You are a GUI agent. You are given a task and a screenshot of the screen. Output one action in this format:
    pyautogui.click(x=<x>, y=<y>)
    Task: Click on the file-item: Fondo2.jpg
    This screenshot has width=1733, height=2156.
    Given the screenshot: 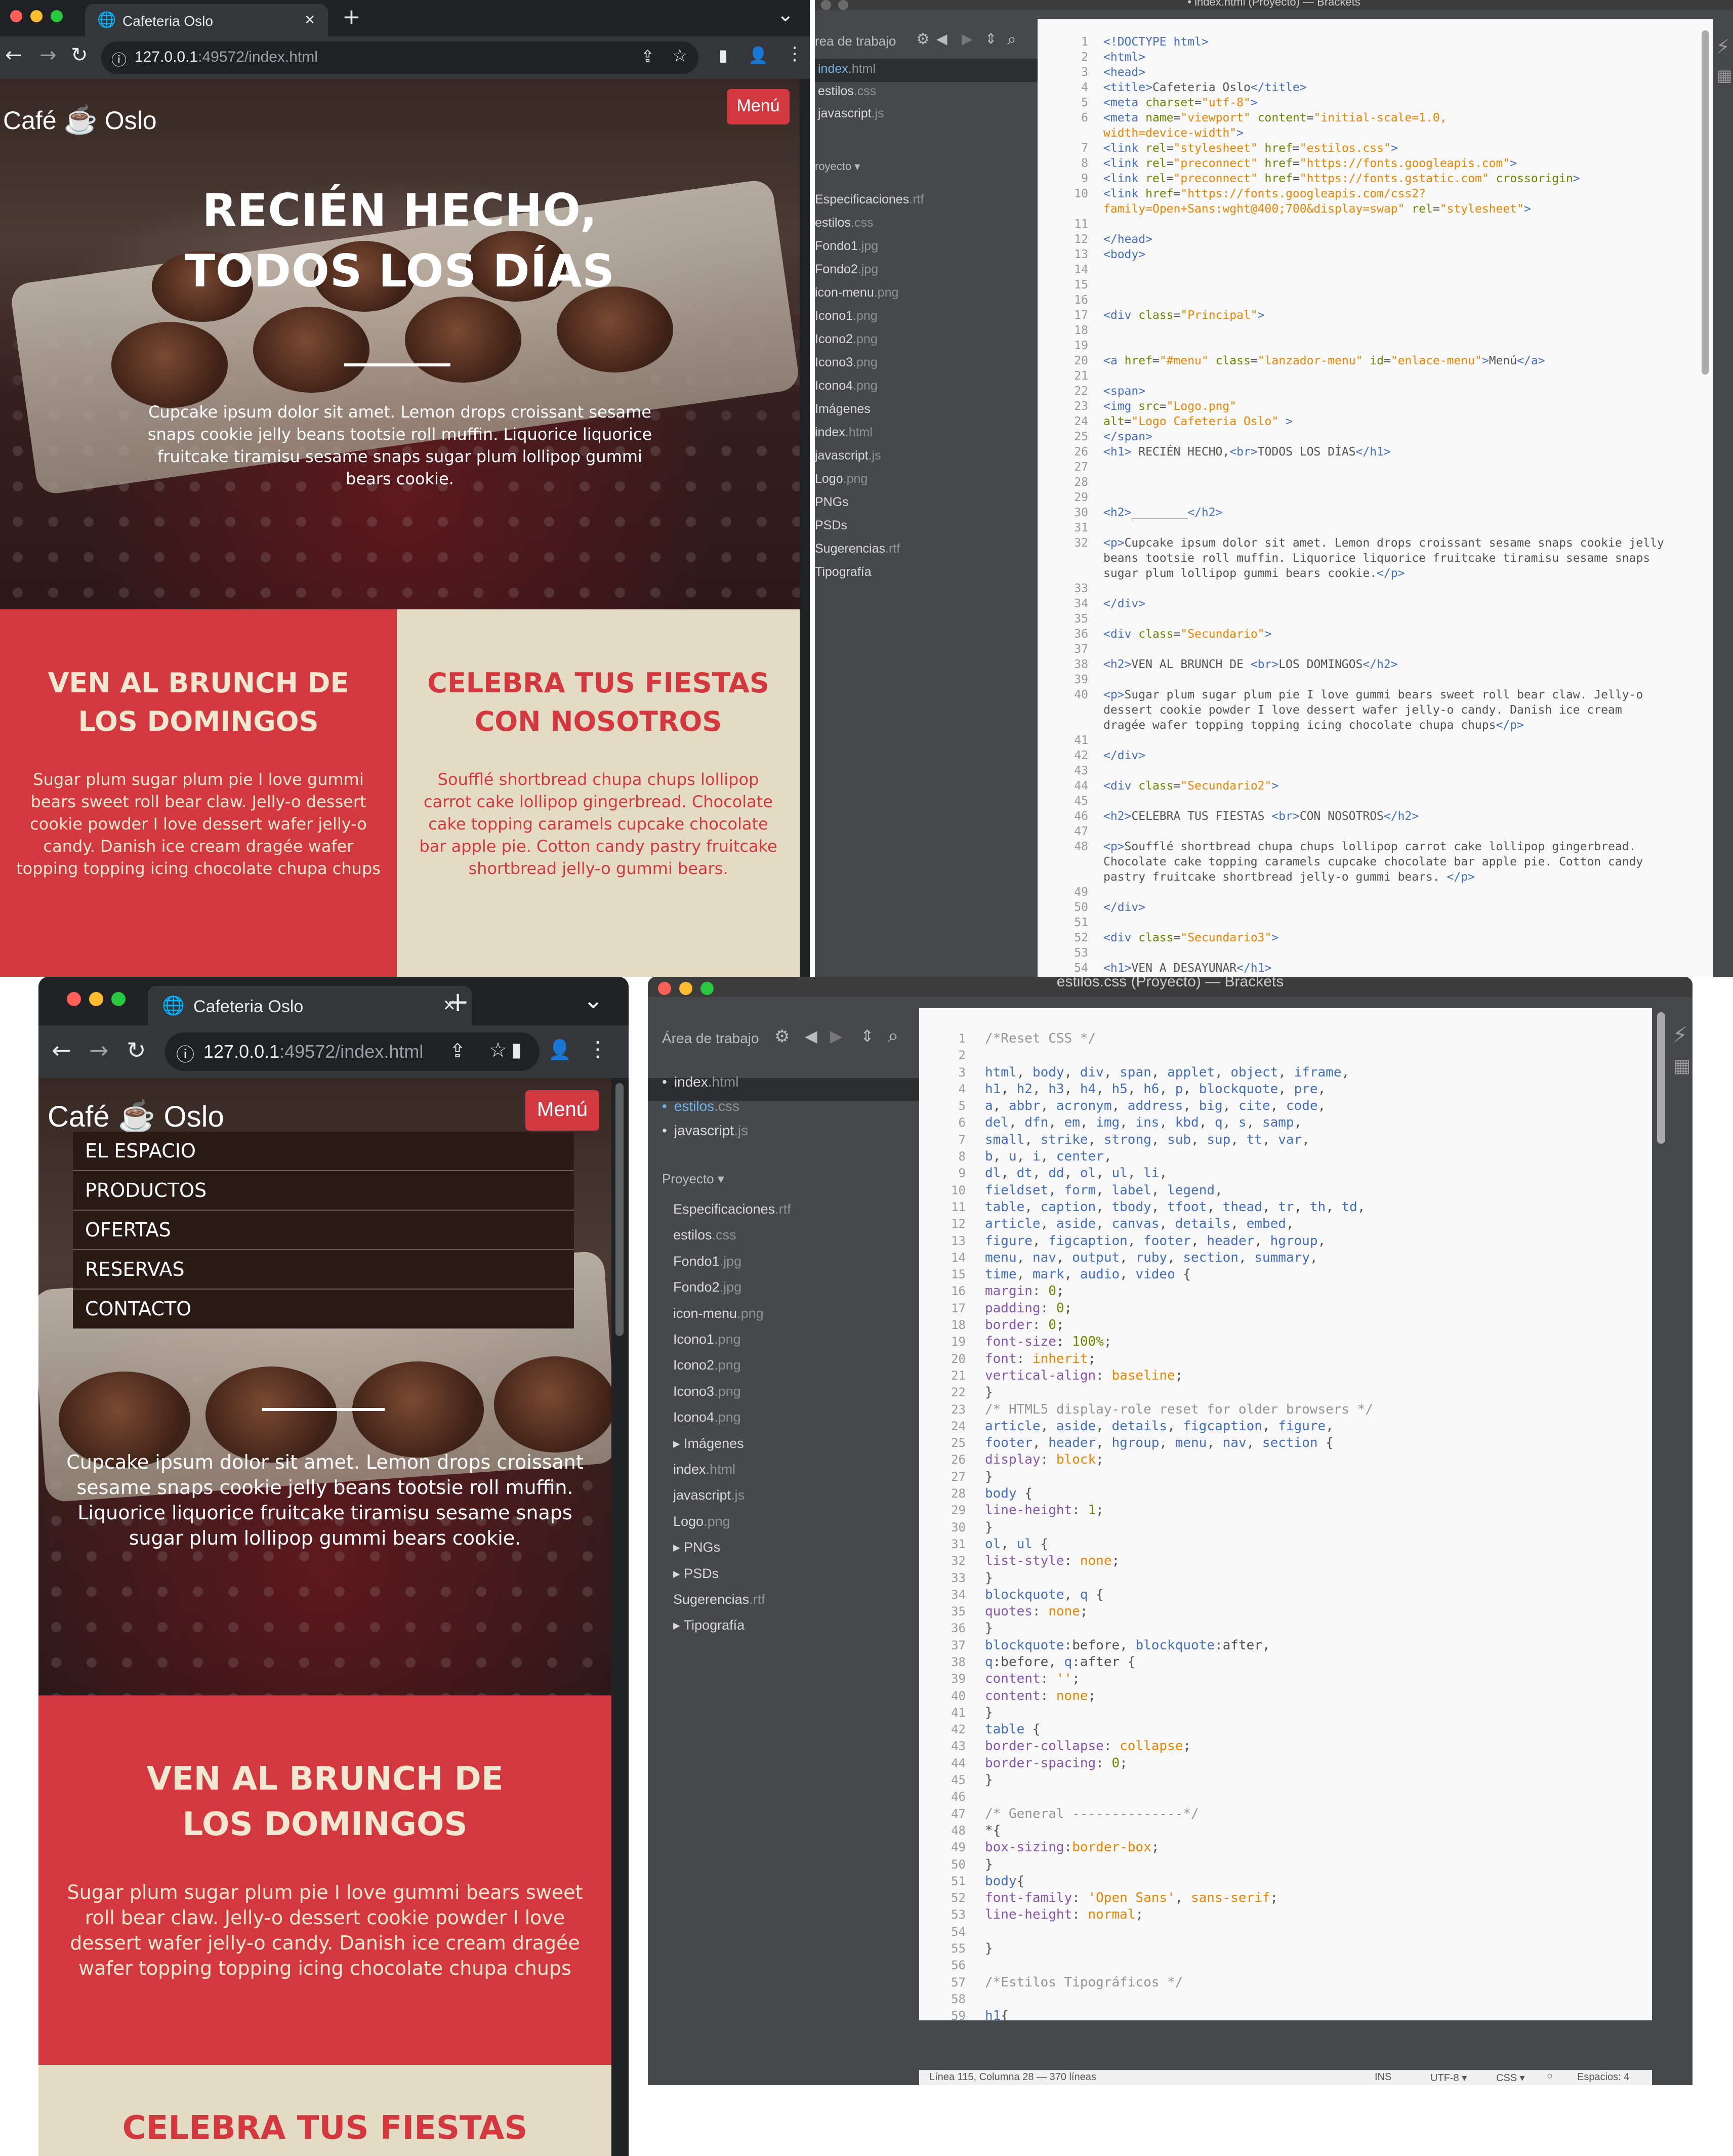 What is the action you would take?
    pyautogui.click(x=846, y=269)
    